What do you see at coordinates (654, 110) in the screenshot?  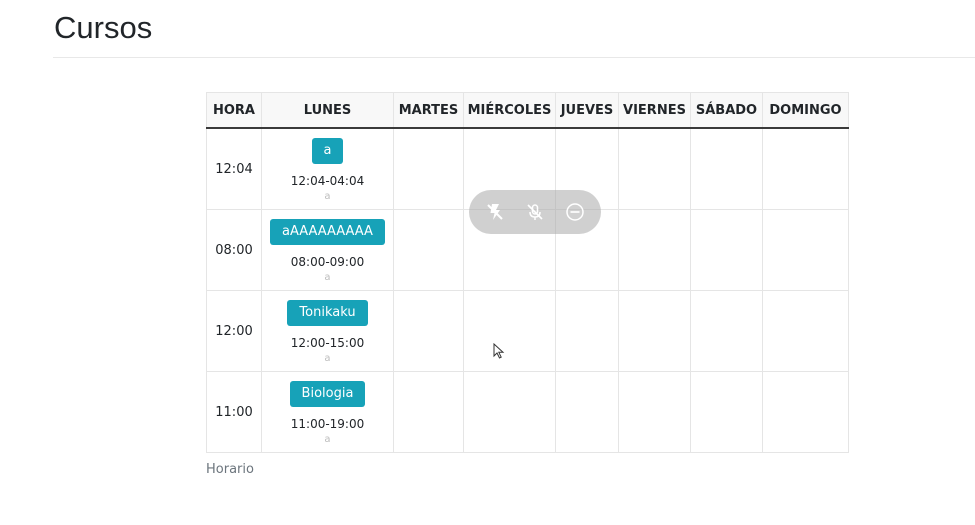 I see `column-header-viernes: VIERNES` at bounding box center [654, 110].